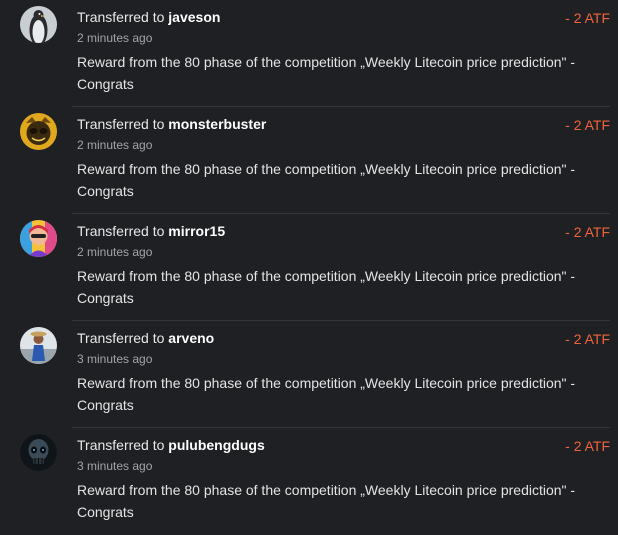 This screenshot has width=618, height=535. Describe the element at coordinates (217, 124) in the screenshot. I see `recipient-username: monsterbuster` at that location.